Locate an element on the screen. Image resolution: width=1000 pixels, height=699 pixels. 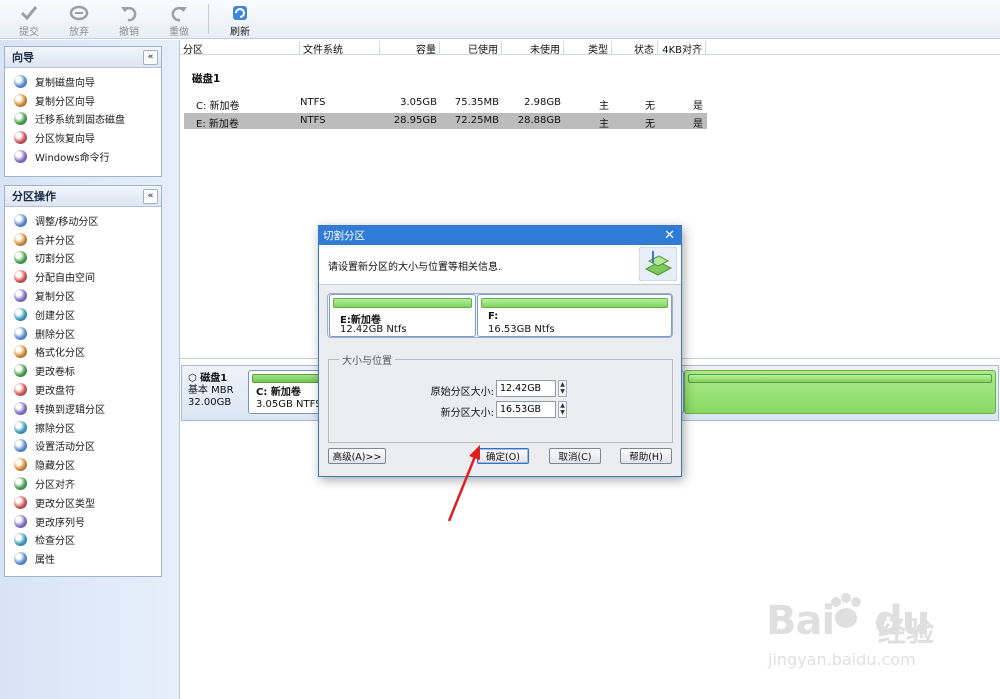
discard-icon is located at coordinates (79, 13).